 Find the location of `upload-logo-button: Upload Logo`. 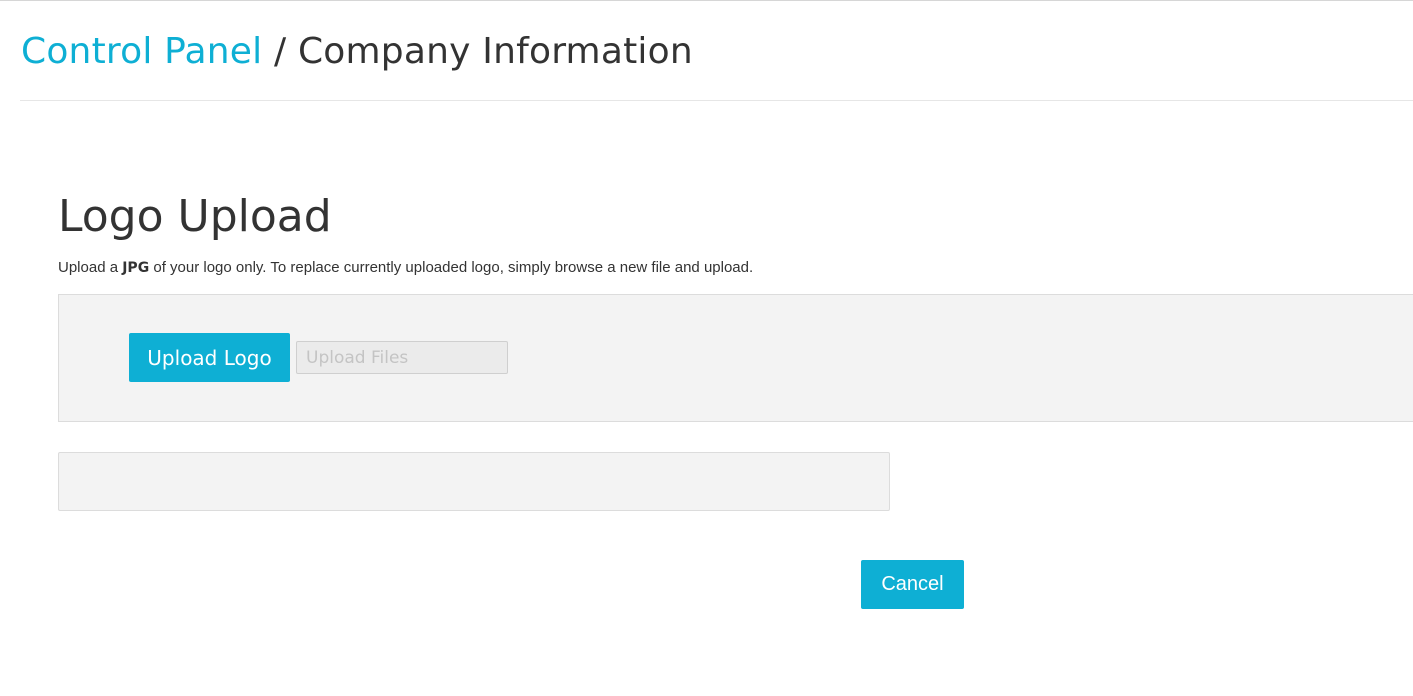

upload-logo-button: Upload Logo is located at coordinates (209, 357).